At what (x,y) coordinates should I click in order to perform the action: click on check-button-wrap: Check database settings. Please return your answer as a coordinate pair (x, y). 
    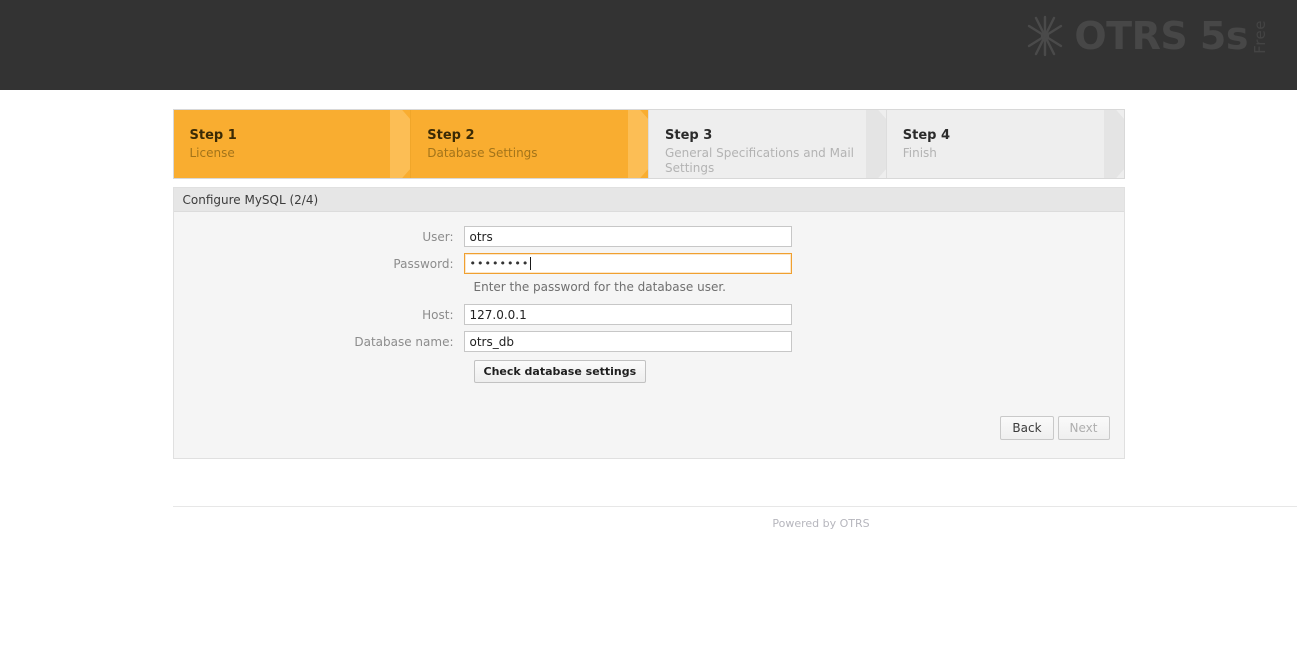
    Looking at the image, I should click on (555, 371).